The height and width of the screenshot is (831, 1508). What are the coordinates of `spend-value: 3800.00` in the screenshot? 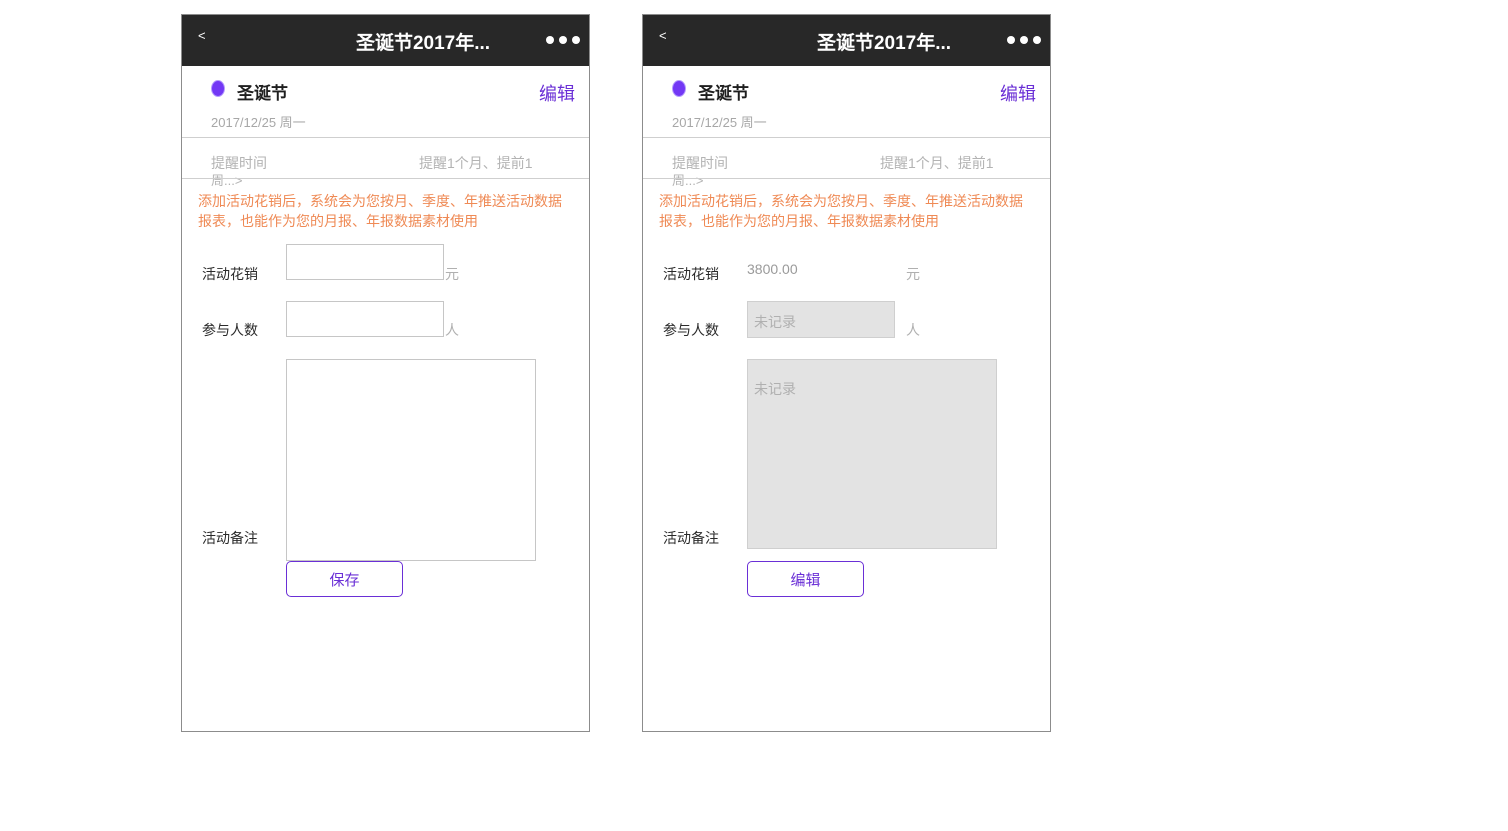 It's located at (772, 269).